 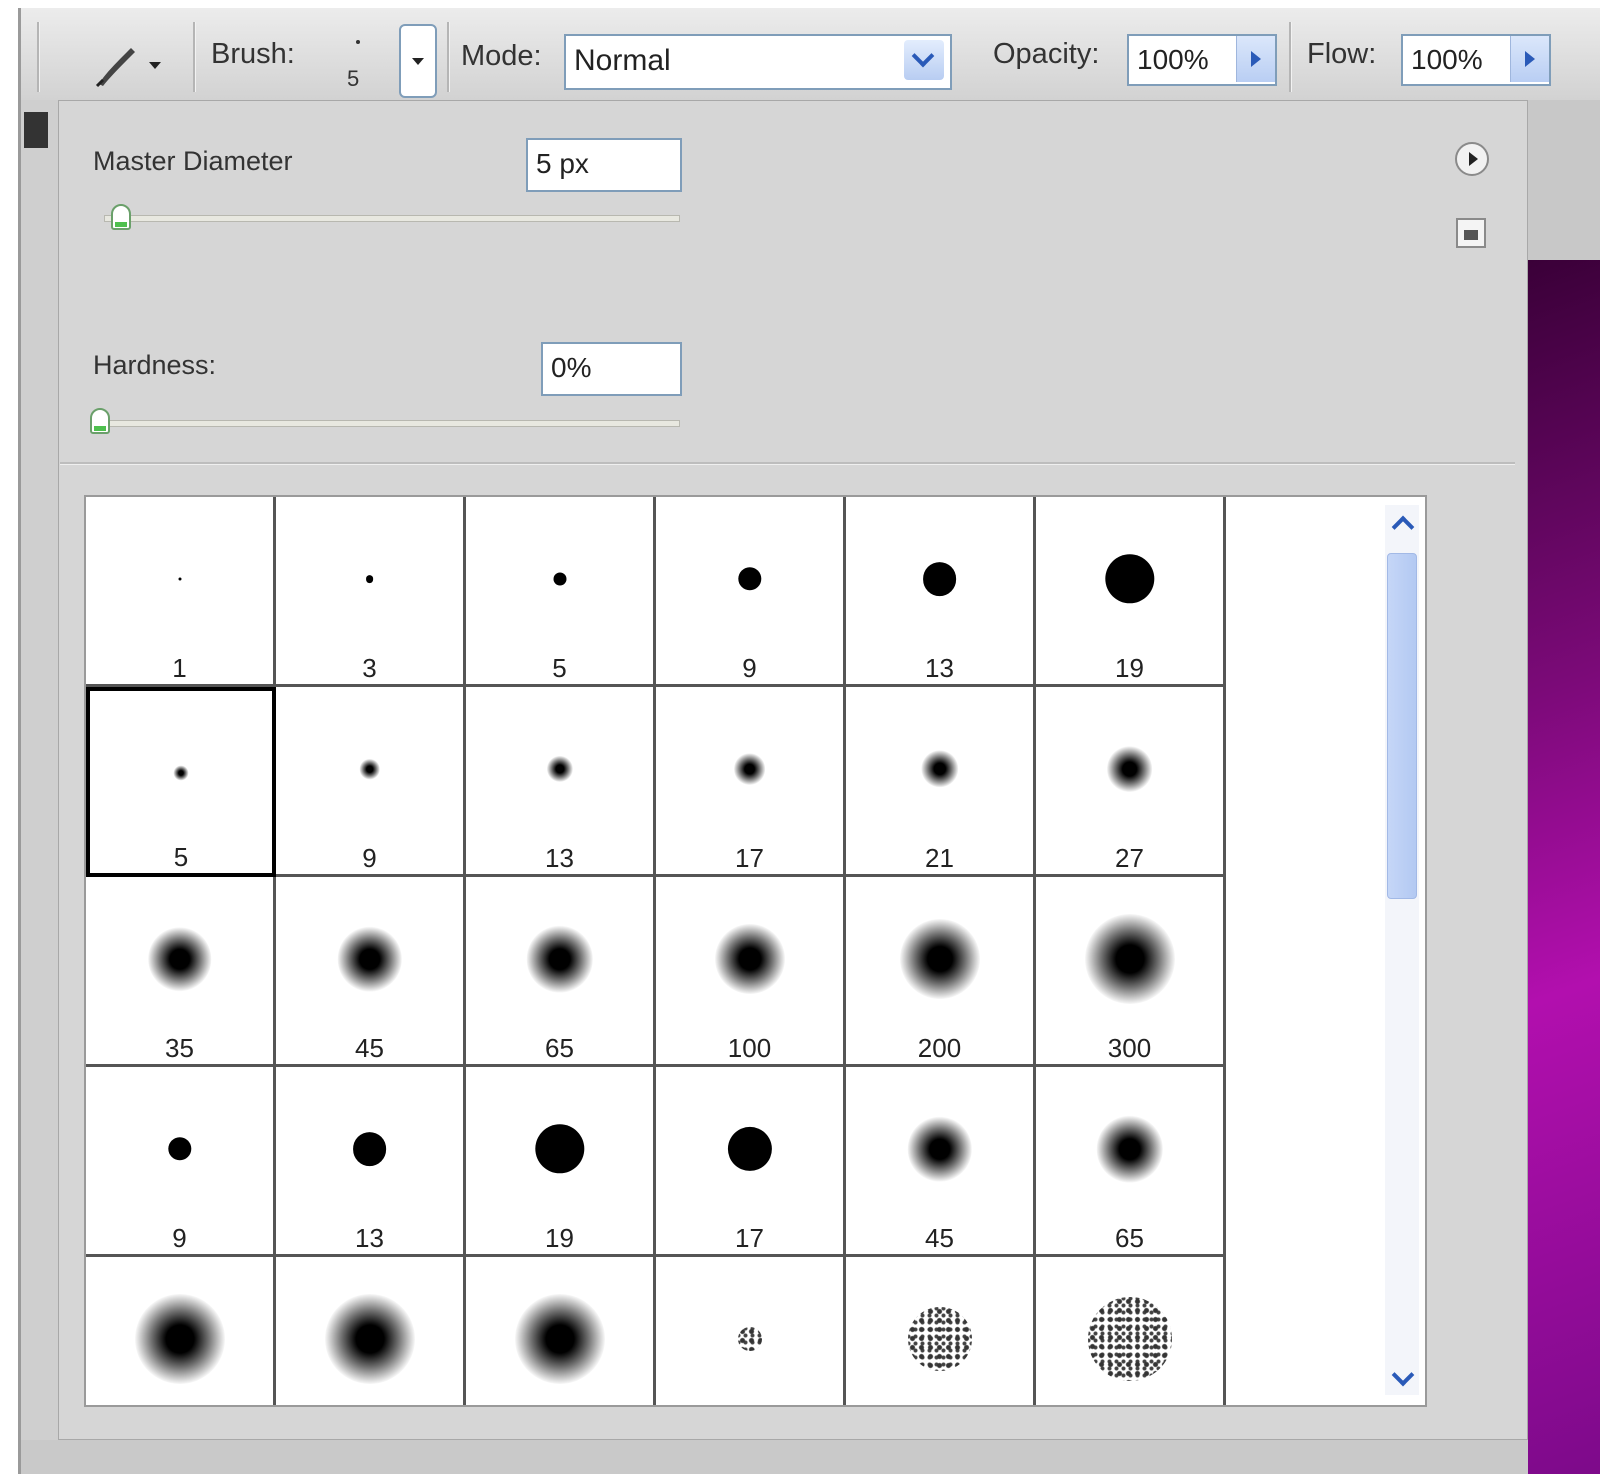 I want to click on brush-preset: 27, so click(x=1131, y=782).